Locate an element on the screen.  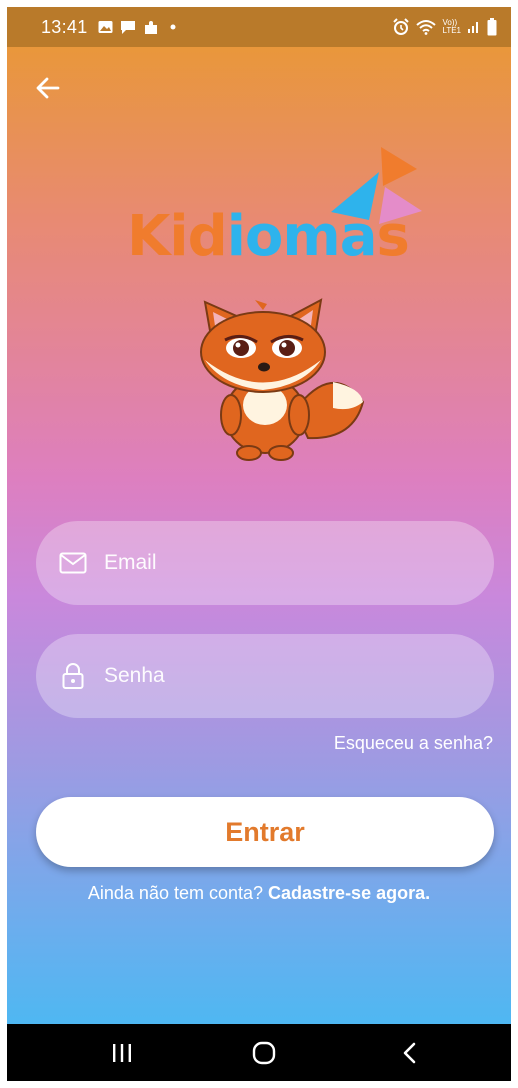
kidiomas-logo: Kidiomas is located at coordinates (272, 212).